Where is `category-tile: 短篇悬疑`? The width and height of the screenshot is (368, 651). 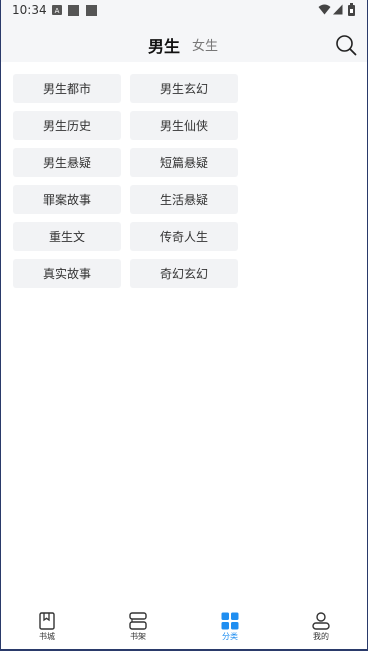
category-tile: 短篇悬疑 is located at coordinates (184, 162).